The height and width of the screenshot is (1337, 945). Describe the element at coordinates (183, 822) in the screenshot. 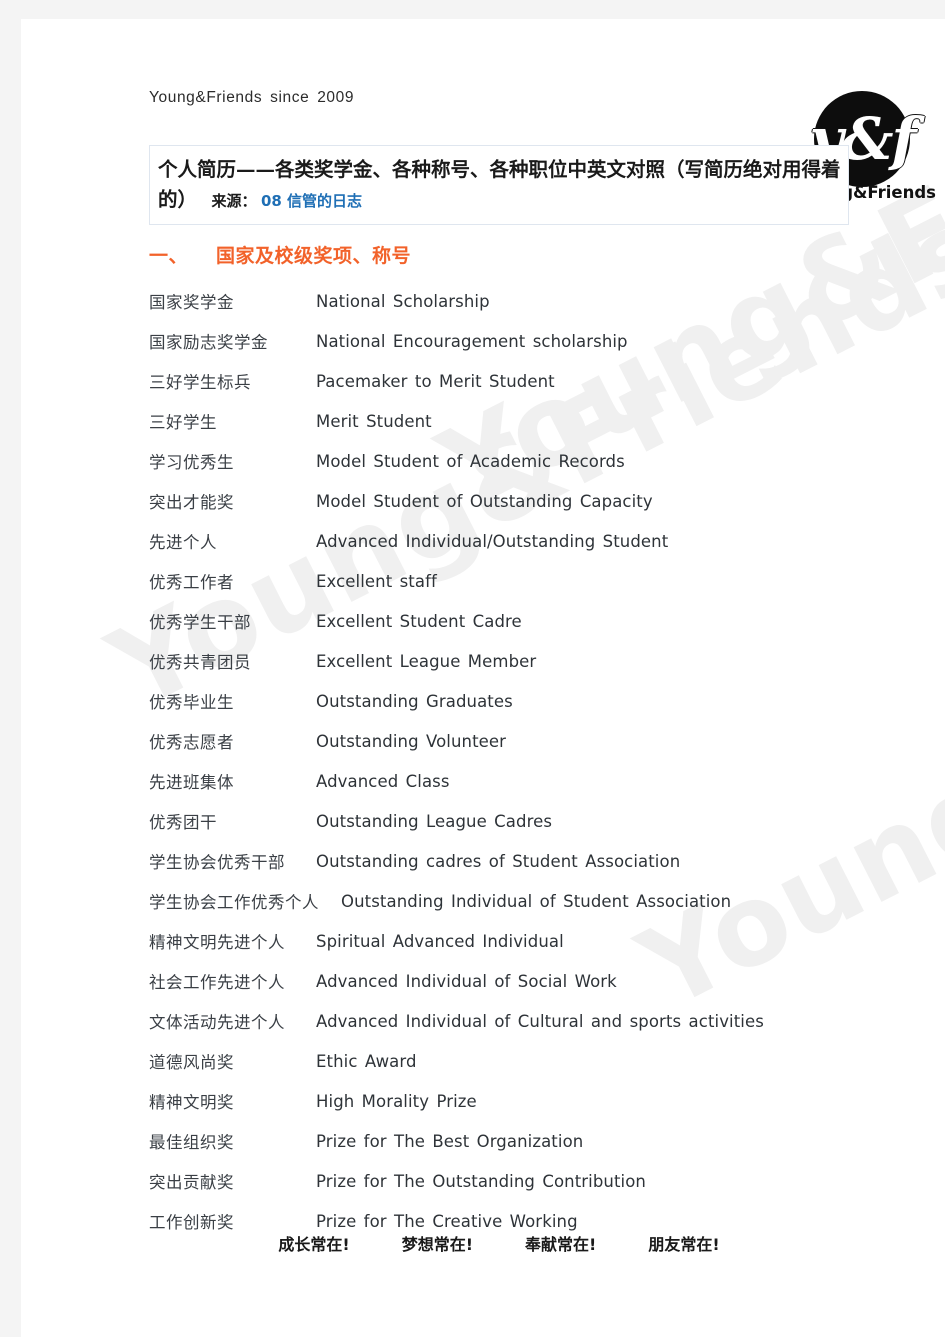

I see `term-chinese: 优秀团干` at that location.